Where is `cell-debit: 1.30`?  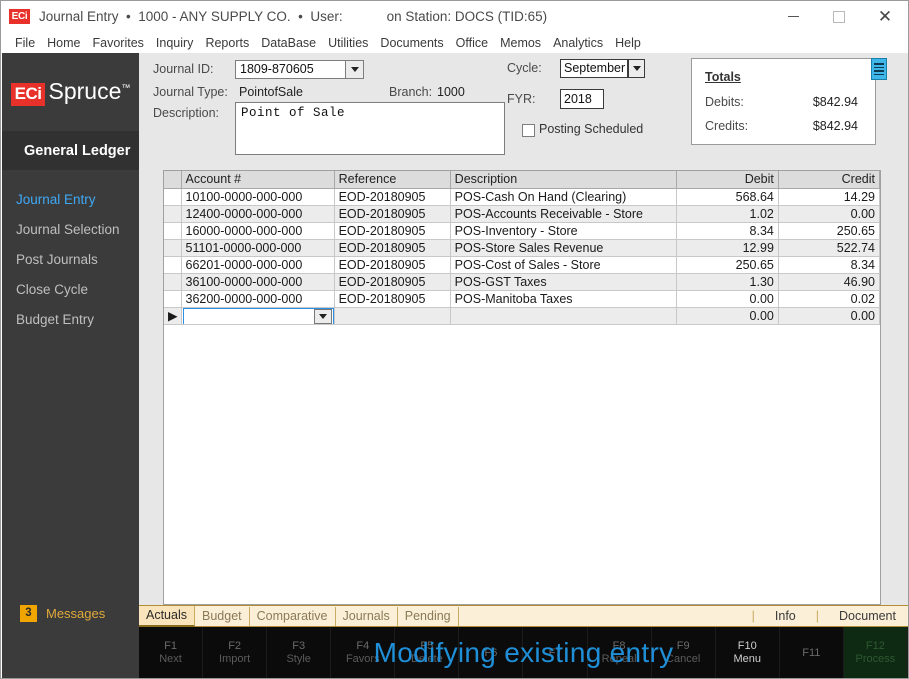 cell-debit: 1.30 is located at coordinates (727, 282).